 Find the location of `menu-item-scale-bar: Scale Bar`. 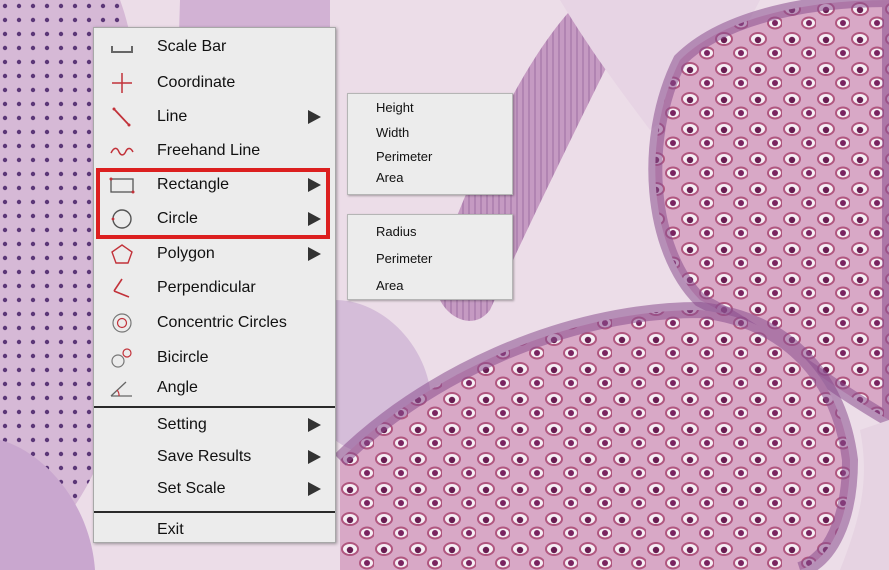

menu-item-scale-bar: Scale Bar is located at coordinates (214, 47).